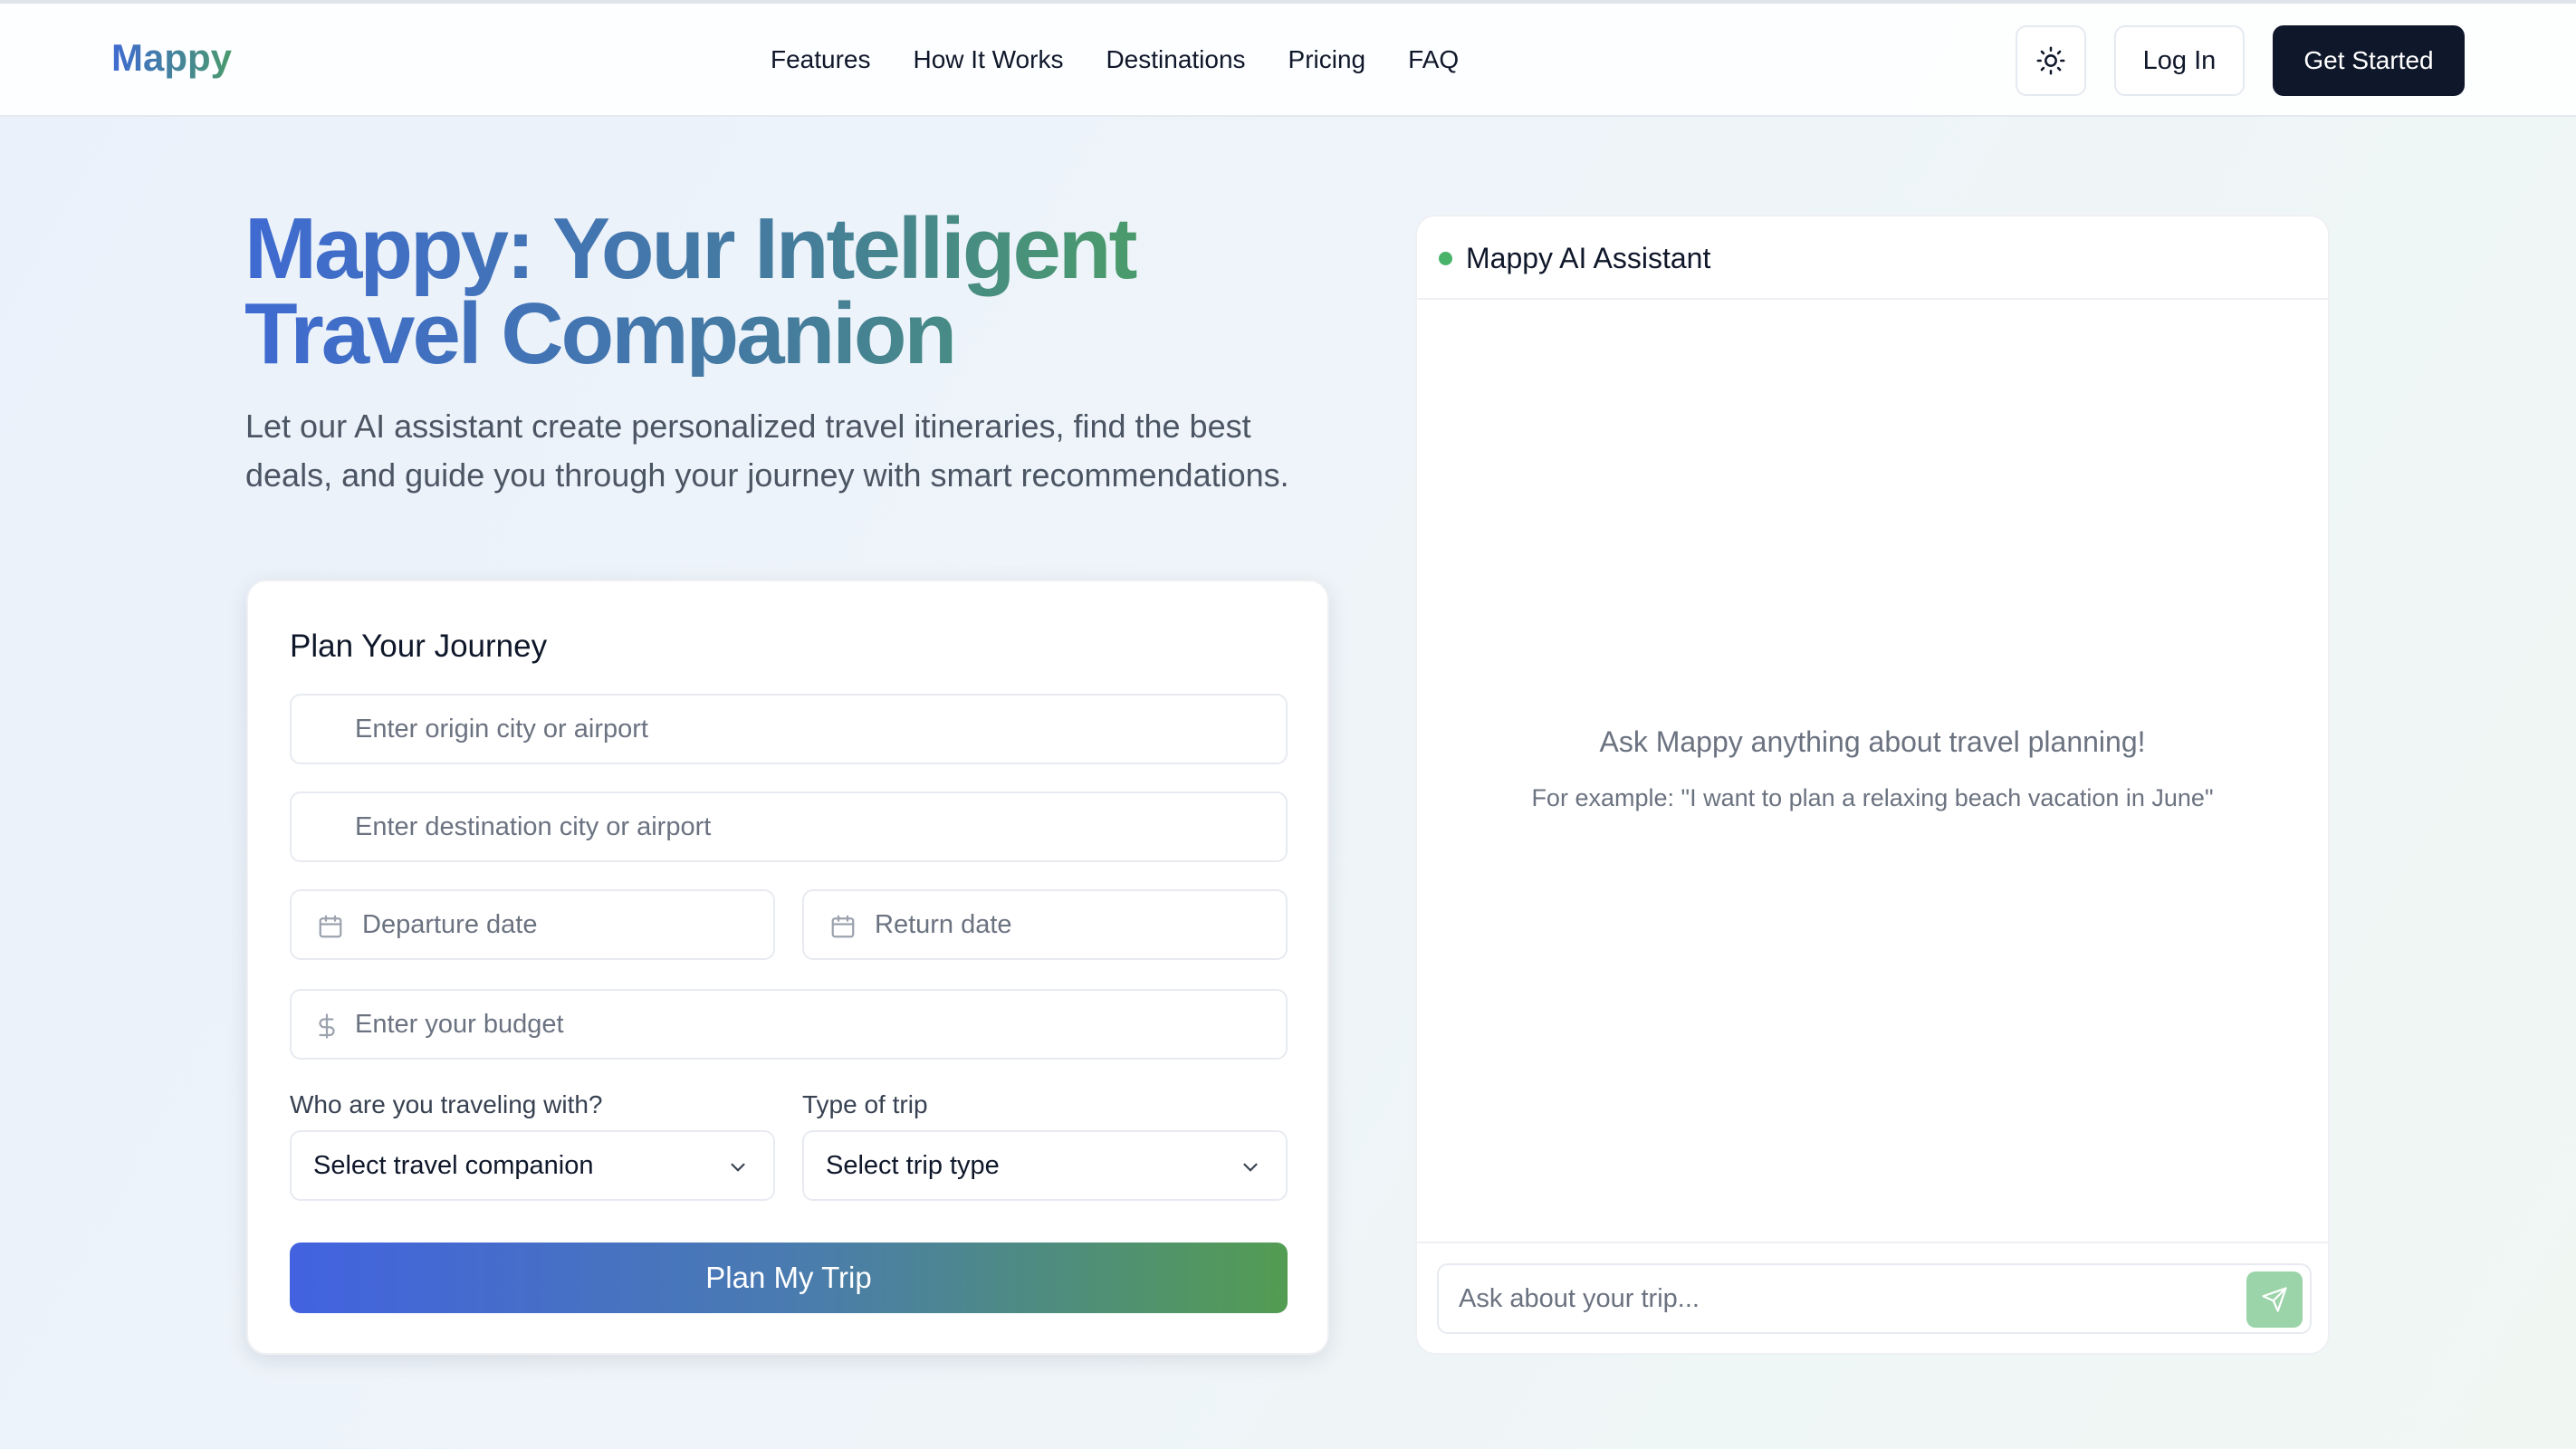  I want to click on chat-divider, so click(1872, 1242).